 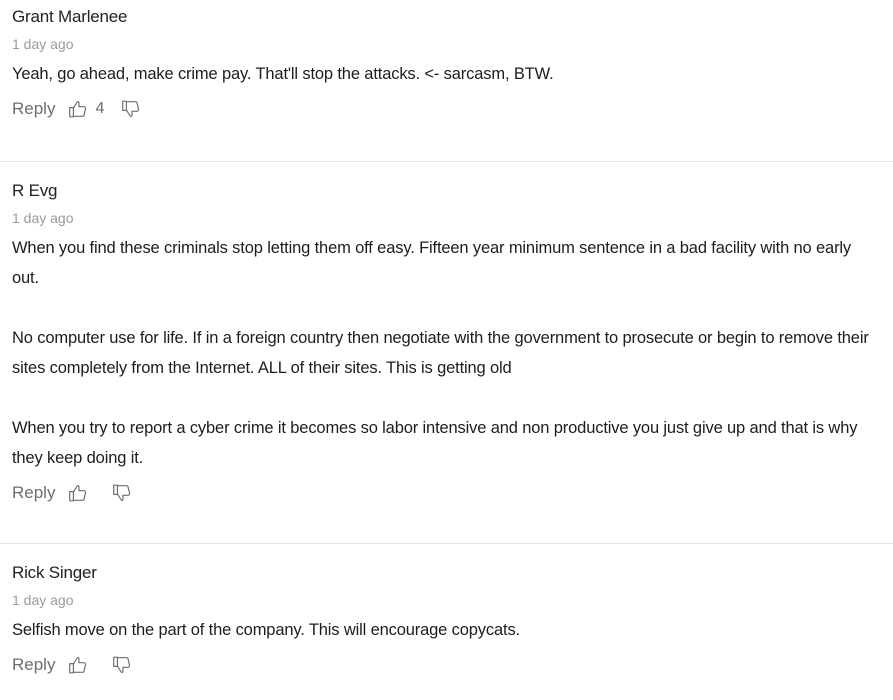 What do you see at coordinates (446, 17) in the screenshot?
I see `comment-author: Grant Marlenee` at bounding box center [446, 17].